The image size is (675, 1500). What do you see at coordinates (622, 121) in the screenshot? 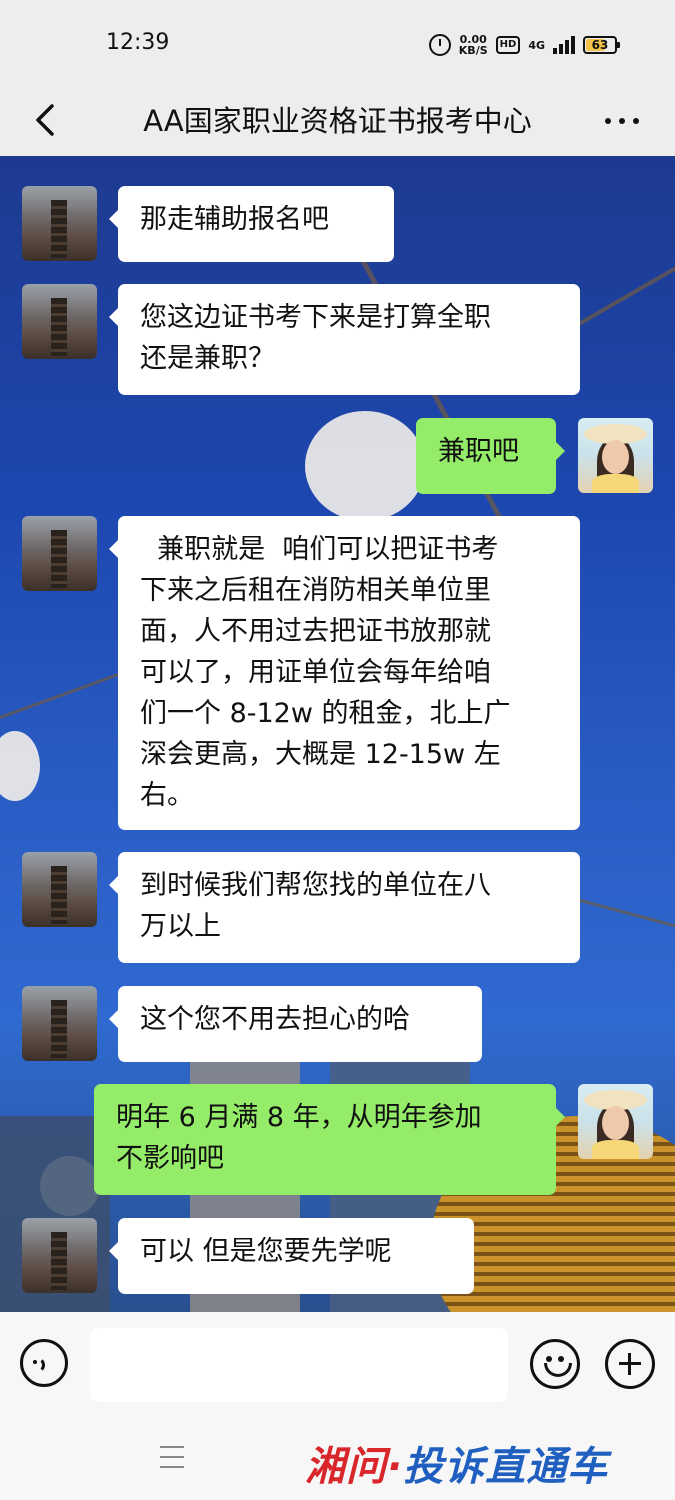
I see `more-icon` at bounding box center [622, 121].